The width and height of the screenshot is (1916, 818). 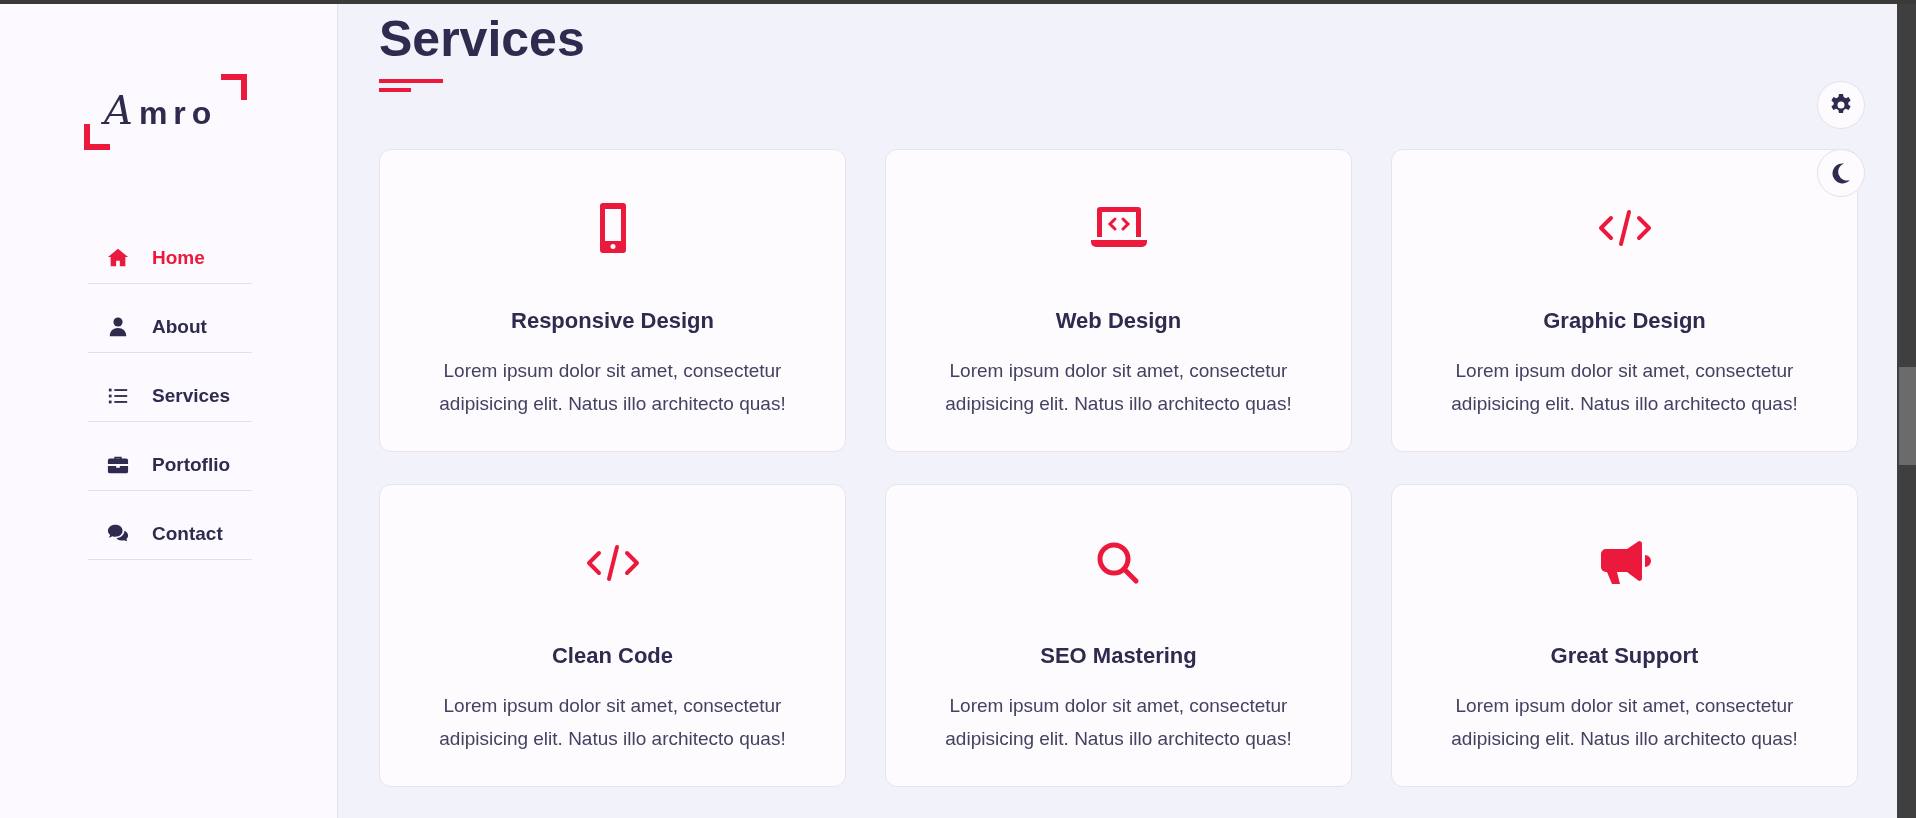 What do you see at coordinates (166, 112) in the screenshot?
I see `logo: Amro` at bounding box center [166, 112].